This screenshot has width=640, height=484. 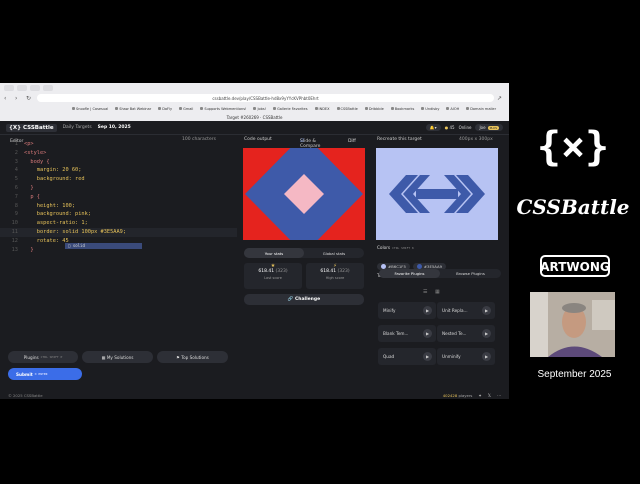 What do you see at coordinates (403, 109) in the screenshot?
I see `bookmark-item: Bookmarks` at bounding box center [403, 109].